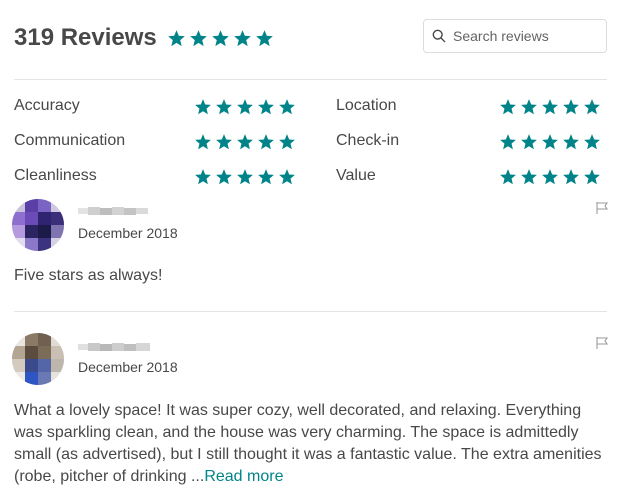 The width and height of the screenshot is (629, 498). What do you see at coordinates (528, 36) in the screenshot?
I see `search-input` at bounding box center [528, 36].